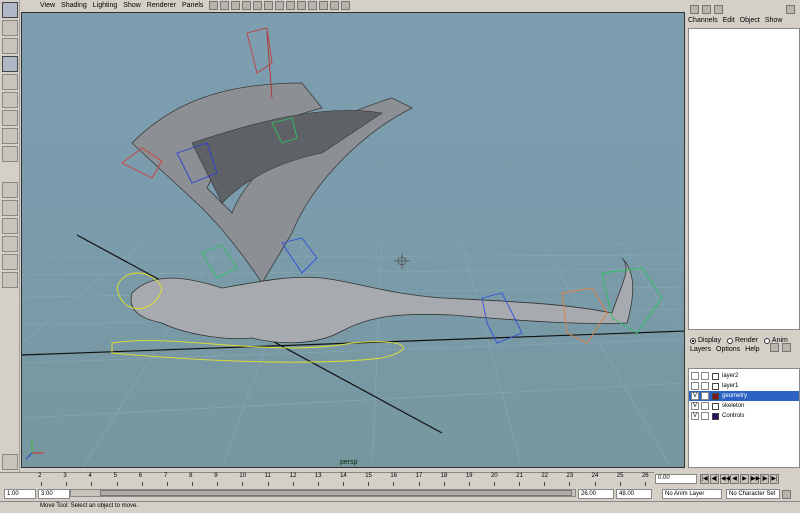 The height and width of the screenshot is (513, 800). Describe the element at coordinates (214, 5) in the screenshot. I see `camera-attributes-icon` at that location.